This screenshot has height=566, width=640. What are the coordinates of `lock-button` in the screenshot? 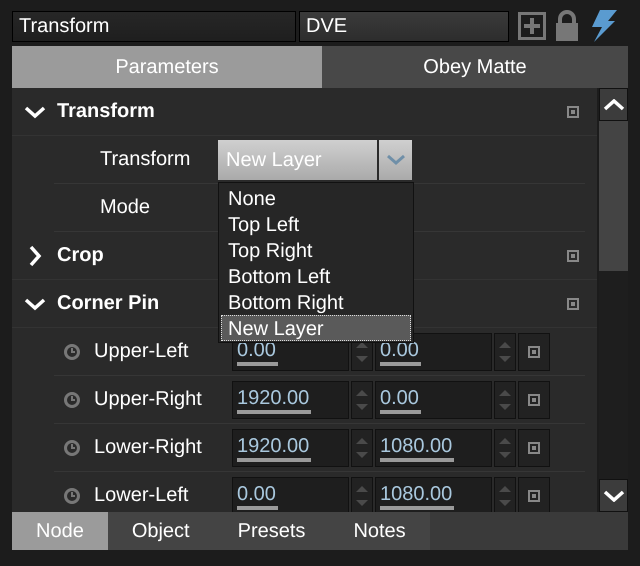 It's located at (567, 26).